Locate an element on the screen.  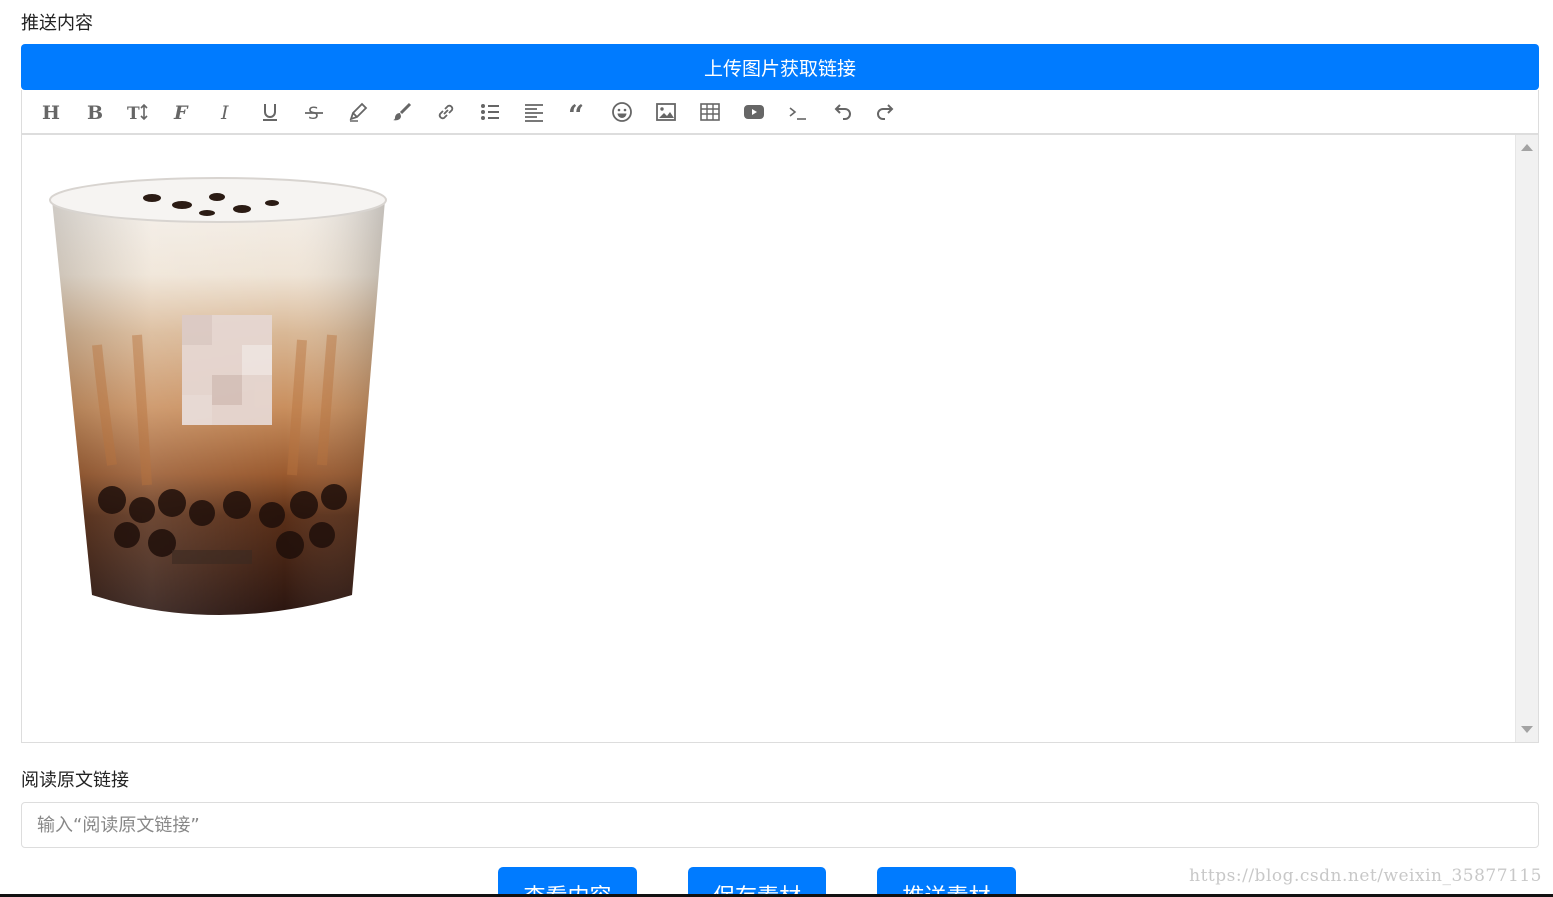
scroll-down-icon is located at coordinates (1527, 729).